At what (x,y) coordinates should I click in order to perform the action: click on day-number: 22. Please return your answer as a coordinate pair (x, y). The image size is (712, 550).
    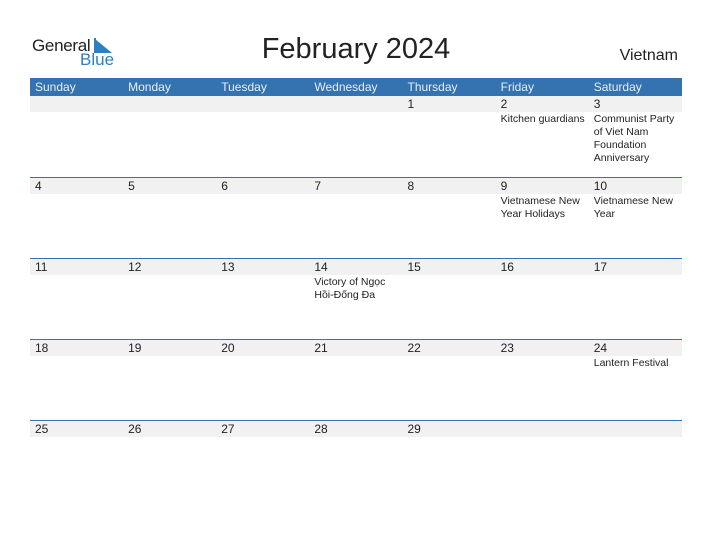
    Looking at the image, I should click on (414, 348).